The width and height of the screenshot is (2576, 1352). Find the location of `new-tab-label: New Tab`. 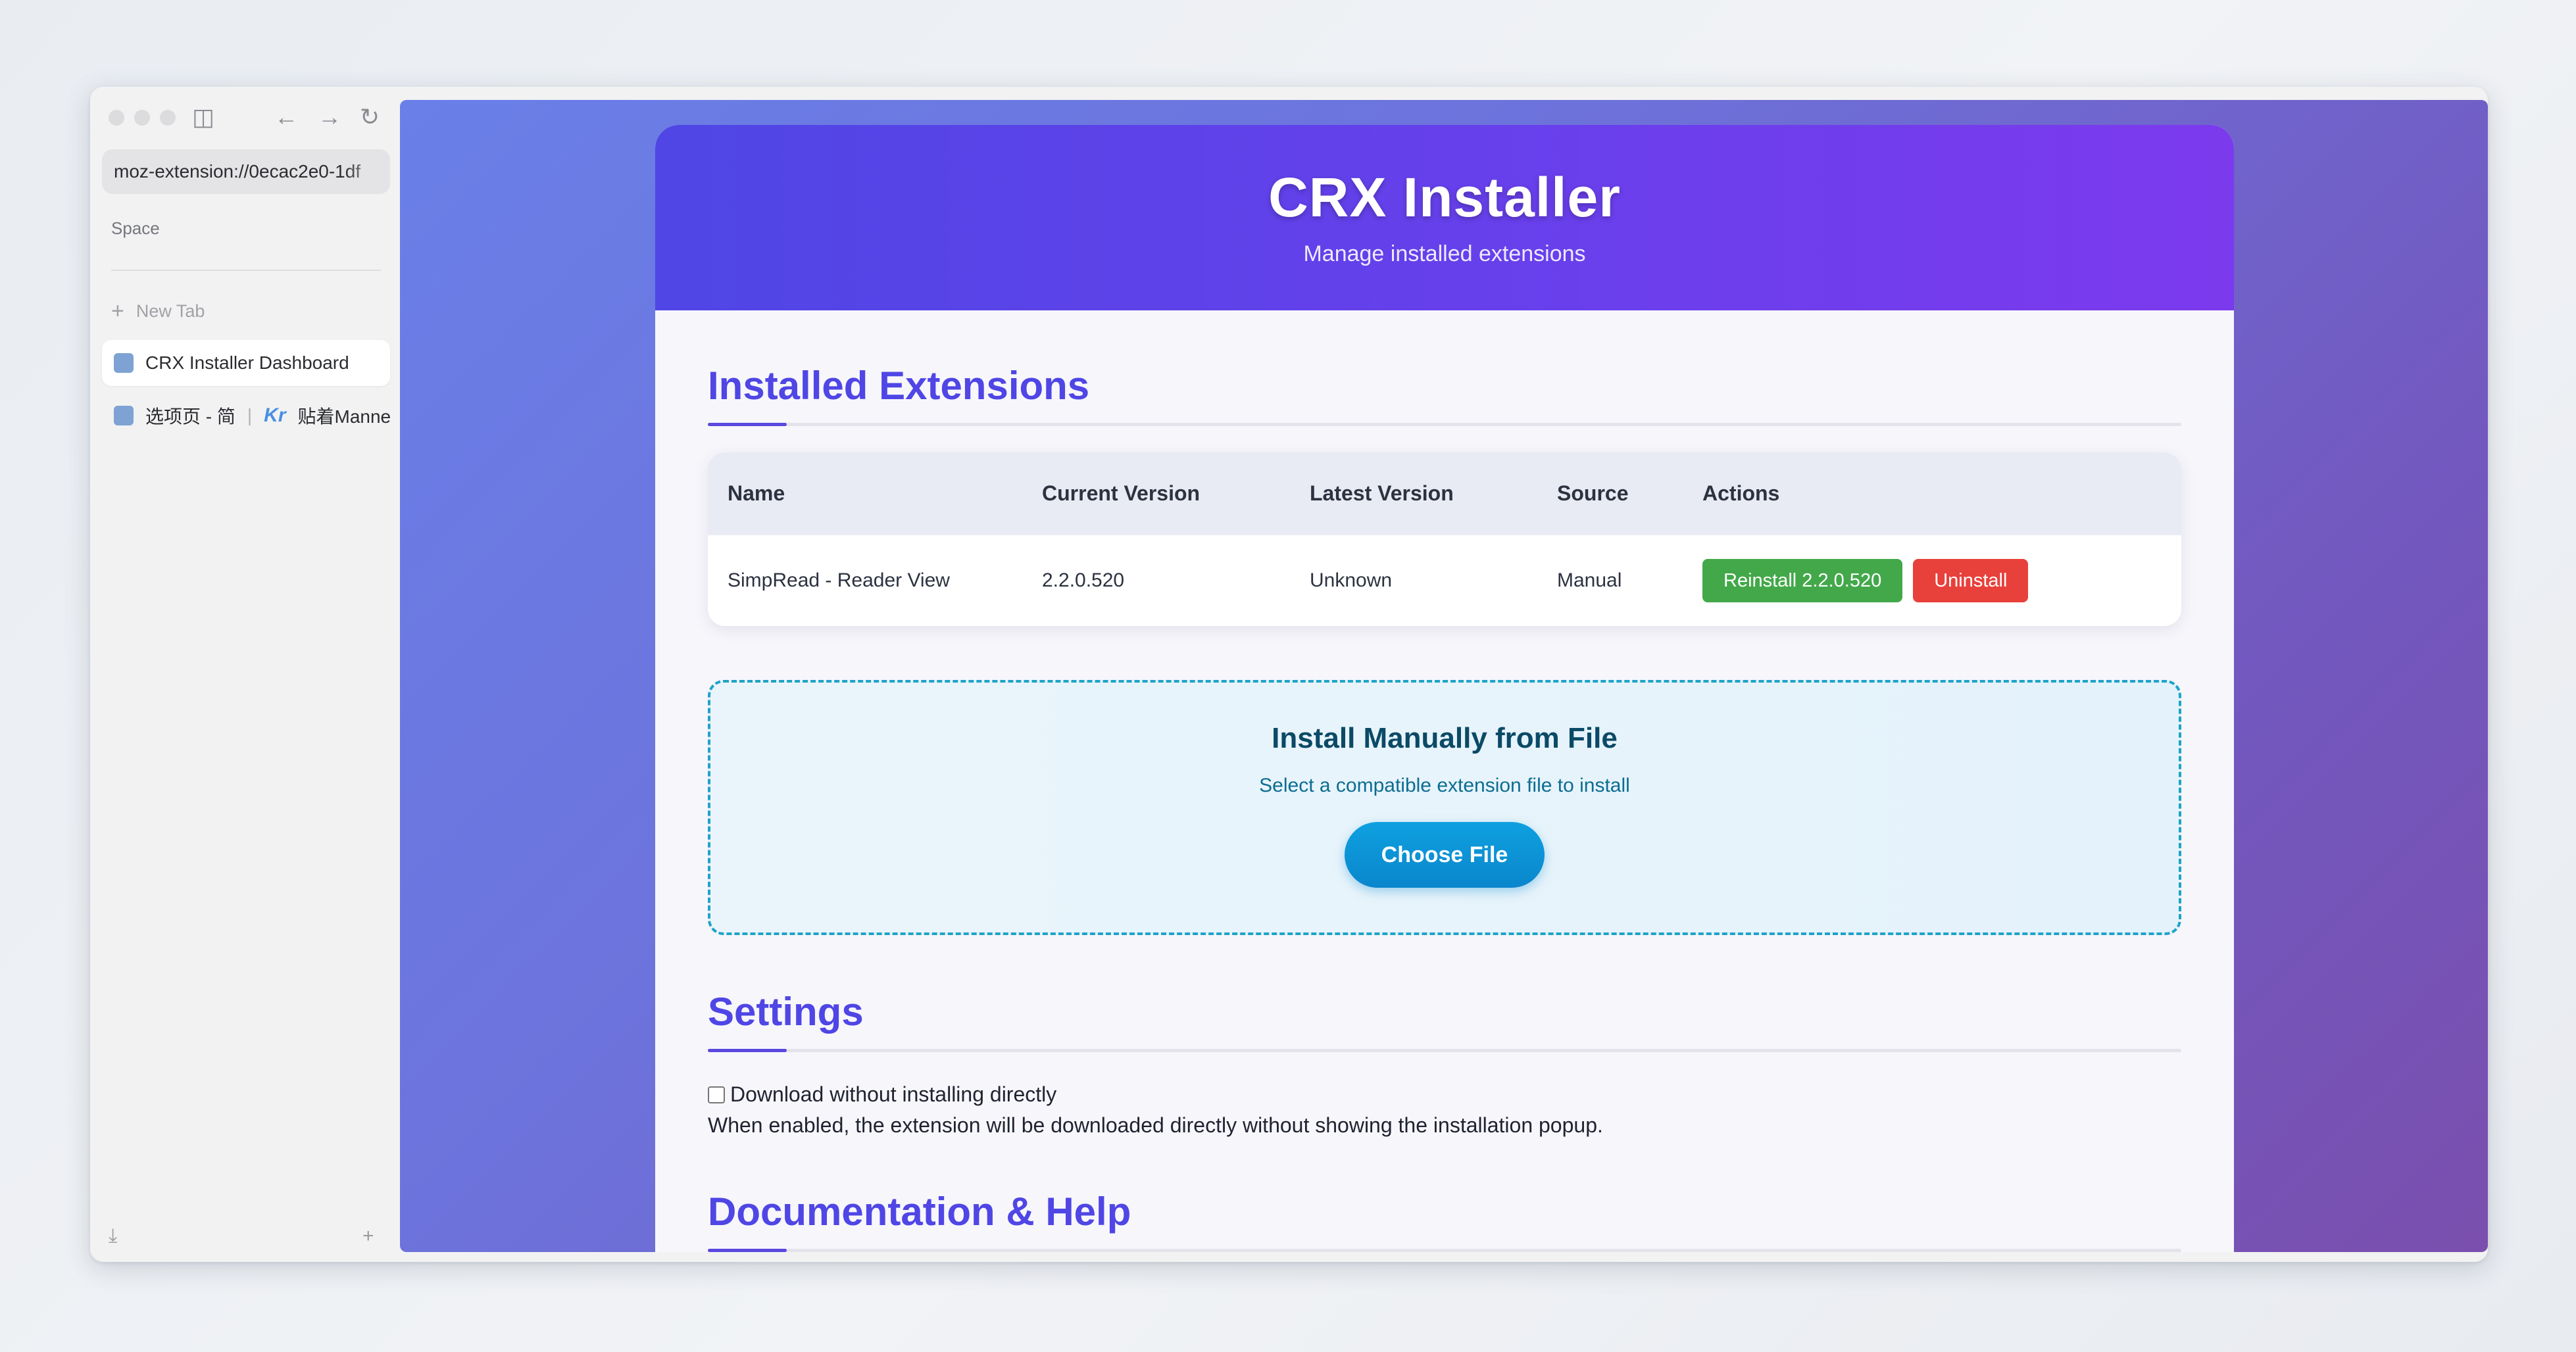

new-tab-label: New Tab is located at coordinates (170, 311).